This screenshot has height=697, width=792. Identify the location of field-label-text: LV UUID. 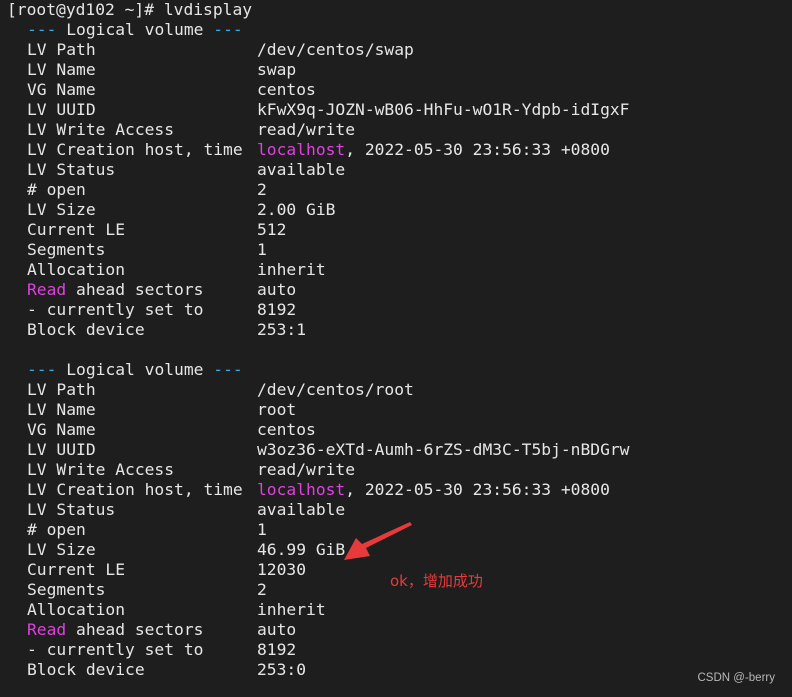
(61, 109).